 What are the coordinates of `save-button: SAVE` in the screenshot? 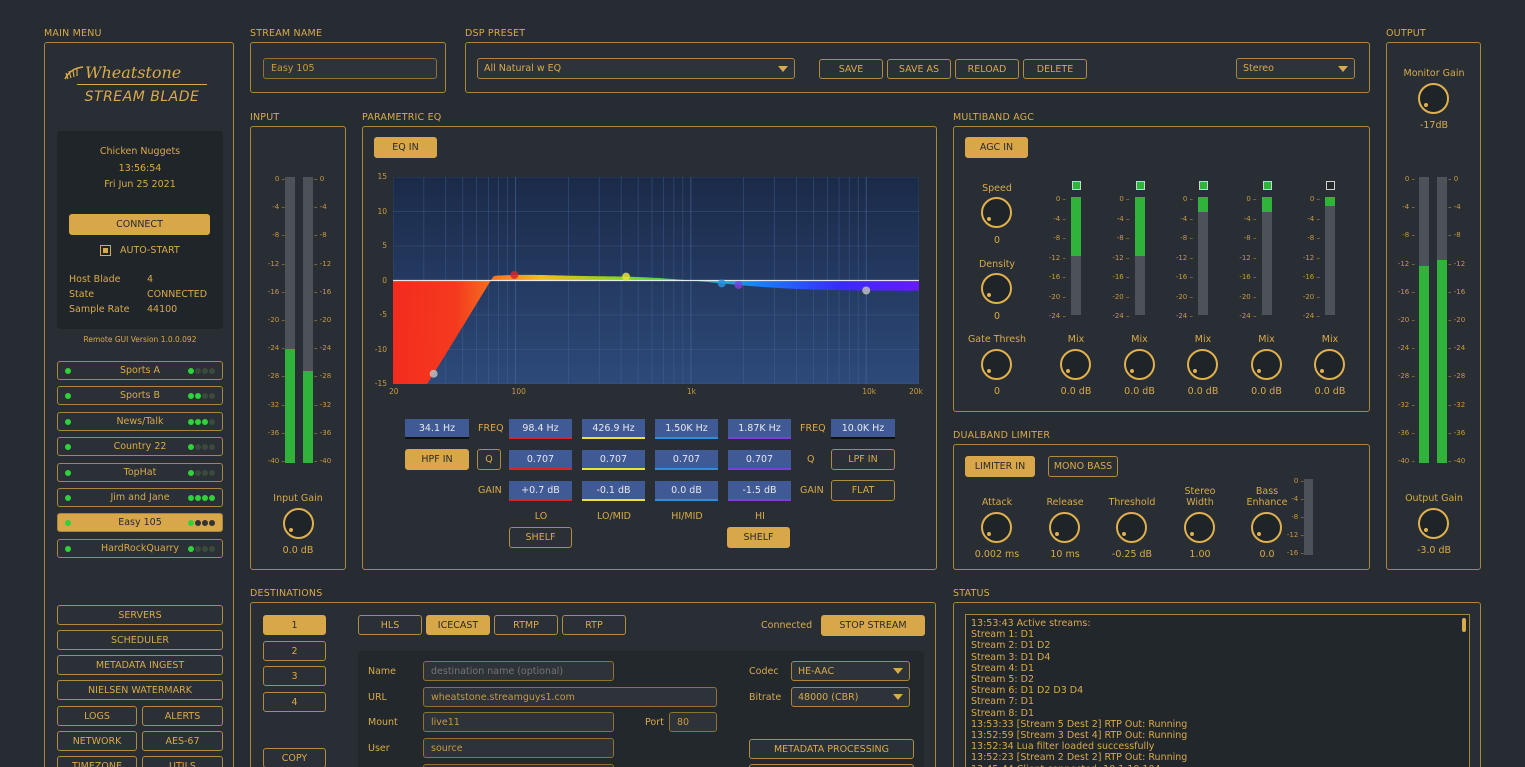 It's located at (851, 69).